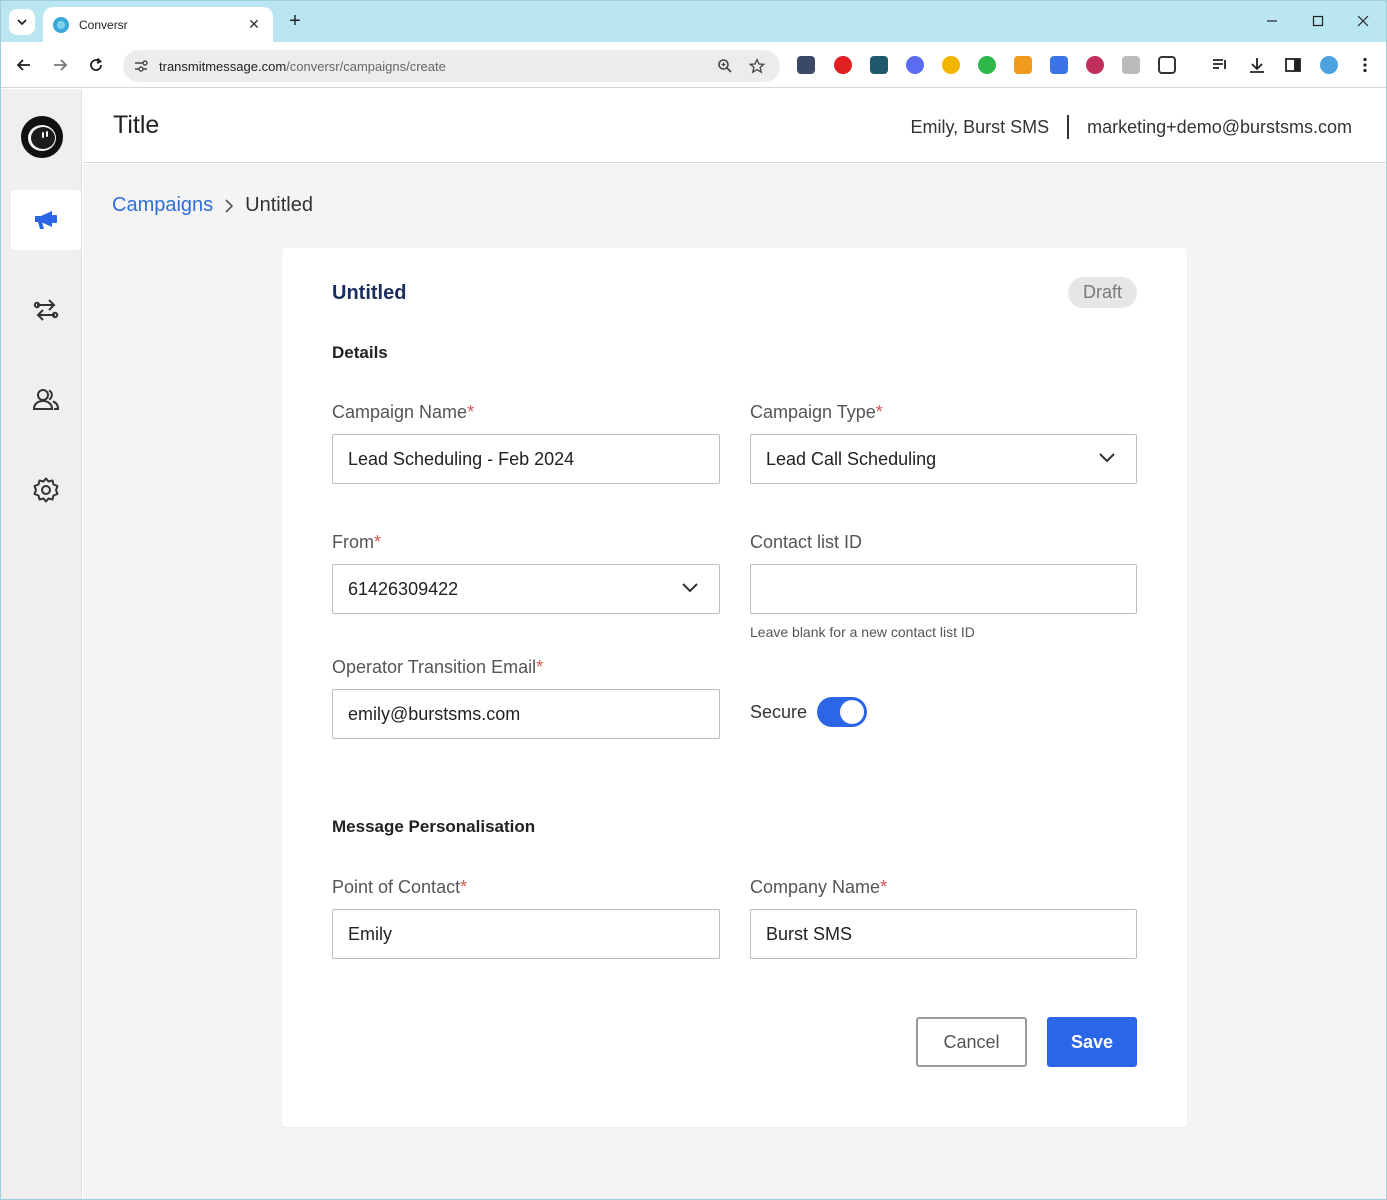 Image resolution: width=1387 pixels, height=1200 pixels. What do you see at coordinates (1095, 65) in the screenshot?
I see `extension-record-icon` at bounding box center [1095, 65].